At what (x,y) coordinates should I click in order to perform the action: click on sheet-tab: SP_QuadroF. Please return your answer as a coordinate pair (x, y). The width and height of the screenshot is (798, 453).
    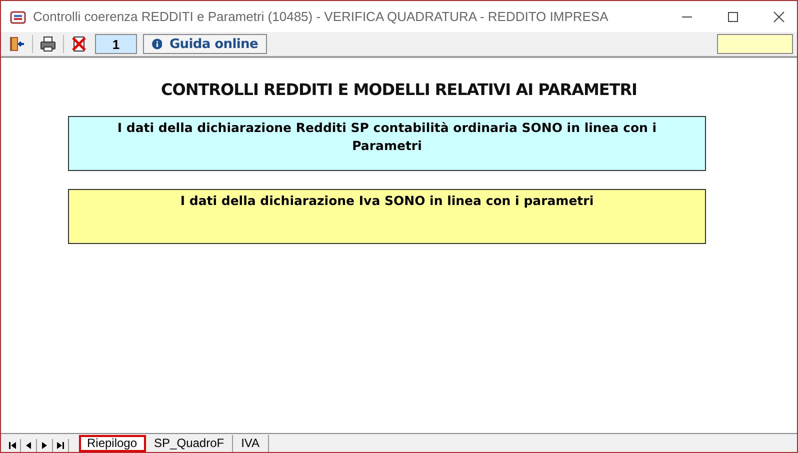
    Looking at the image, I should click on (190, 443).